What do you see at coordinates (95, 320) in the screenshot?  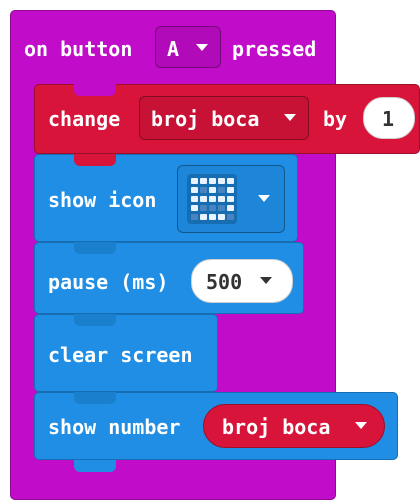 I see `clear-block-notch` at bounding box center [95, 320].